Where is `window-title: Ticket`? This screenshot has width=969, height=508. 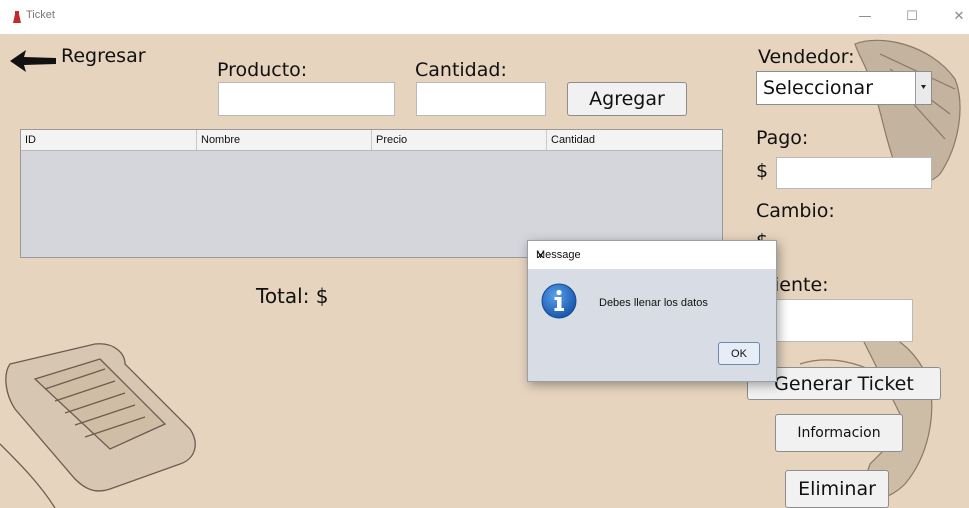 window-title: Ticket is located at coordinates (40, 15).